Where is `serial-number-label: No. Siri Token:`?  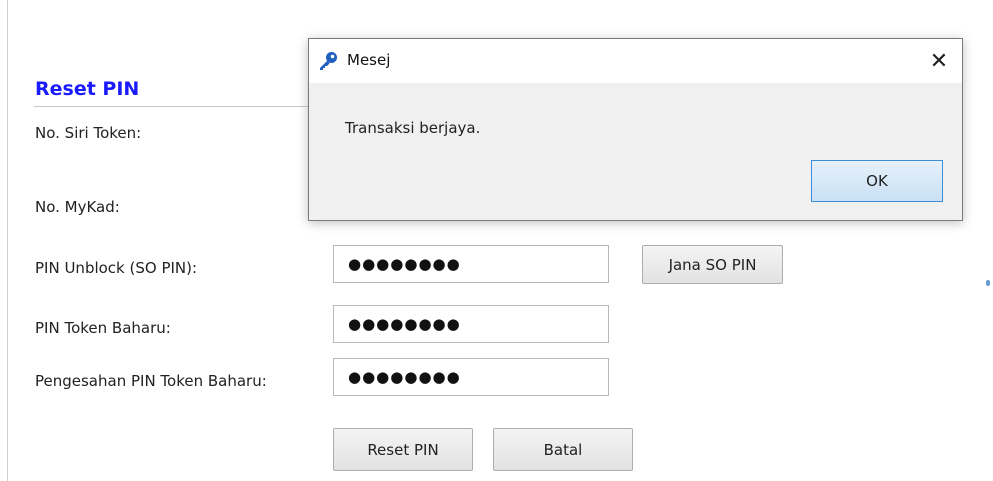
serial-number-label: No. Siri Token: is located at coordinates (88, 133).